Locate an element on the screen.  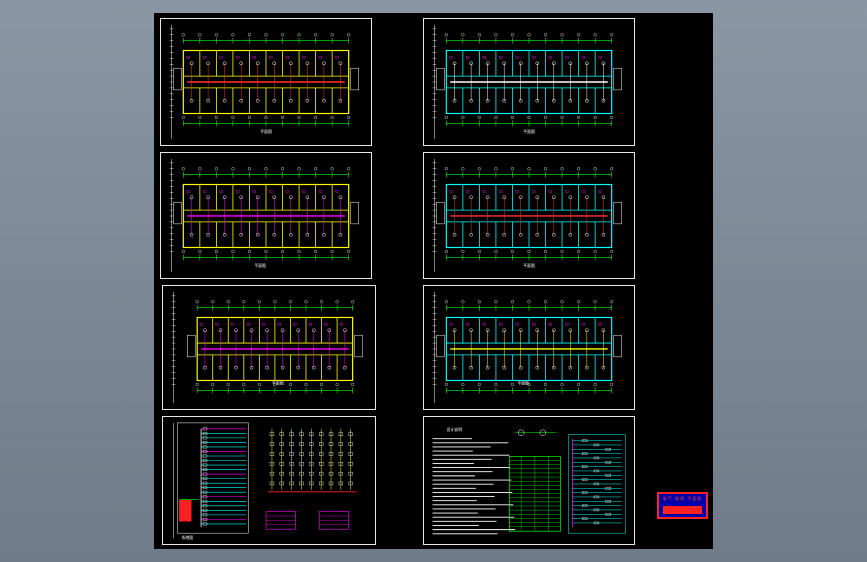
sheet-floor-plan-2: 平面图 is located at coordinates (529, 82).